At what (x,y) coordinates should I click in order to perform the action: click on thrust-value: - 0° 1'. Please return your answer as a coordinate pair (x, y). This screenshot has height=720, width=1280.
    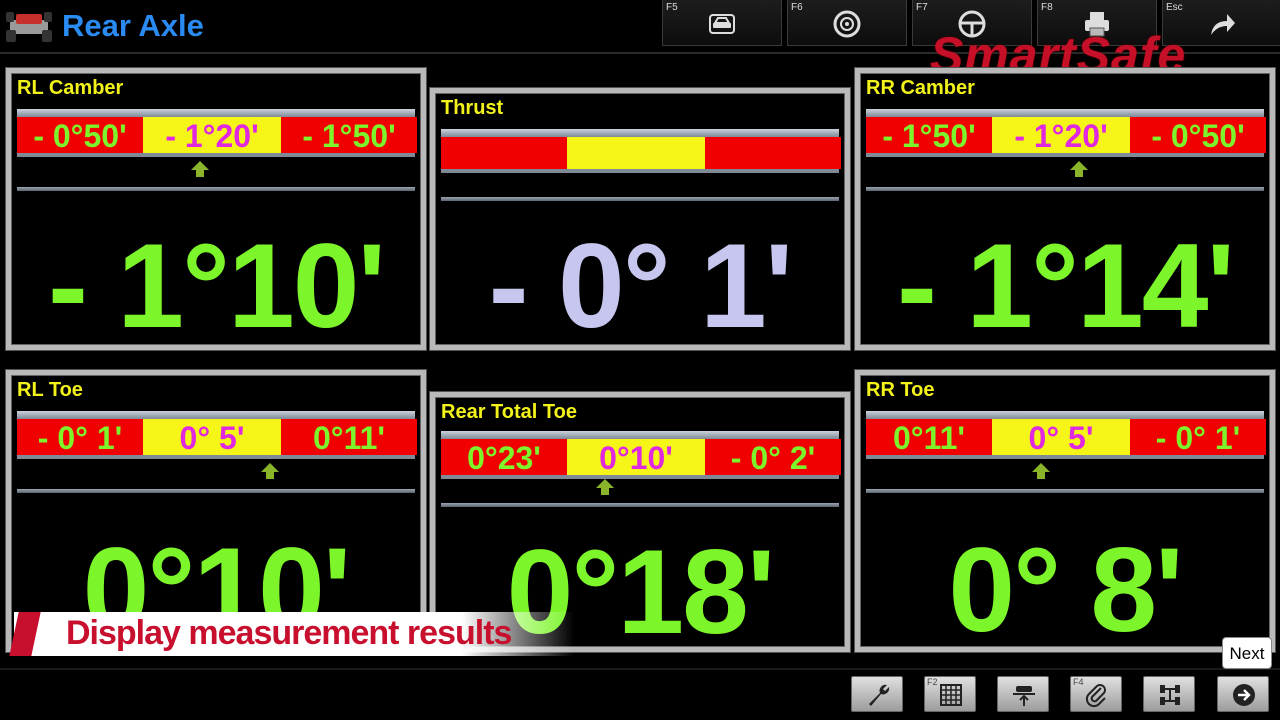
    Looking at the image, I should click on (641, 286).